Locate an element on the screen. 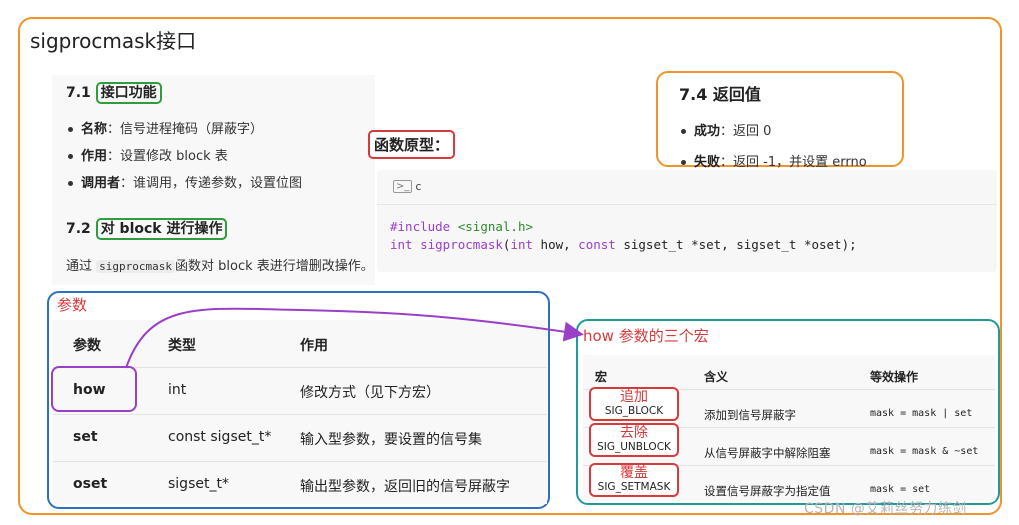 The image size is (1019, 525). arrow-line is located at coordinates (354, 338).